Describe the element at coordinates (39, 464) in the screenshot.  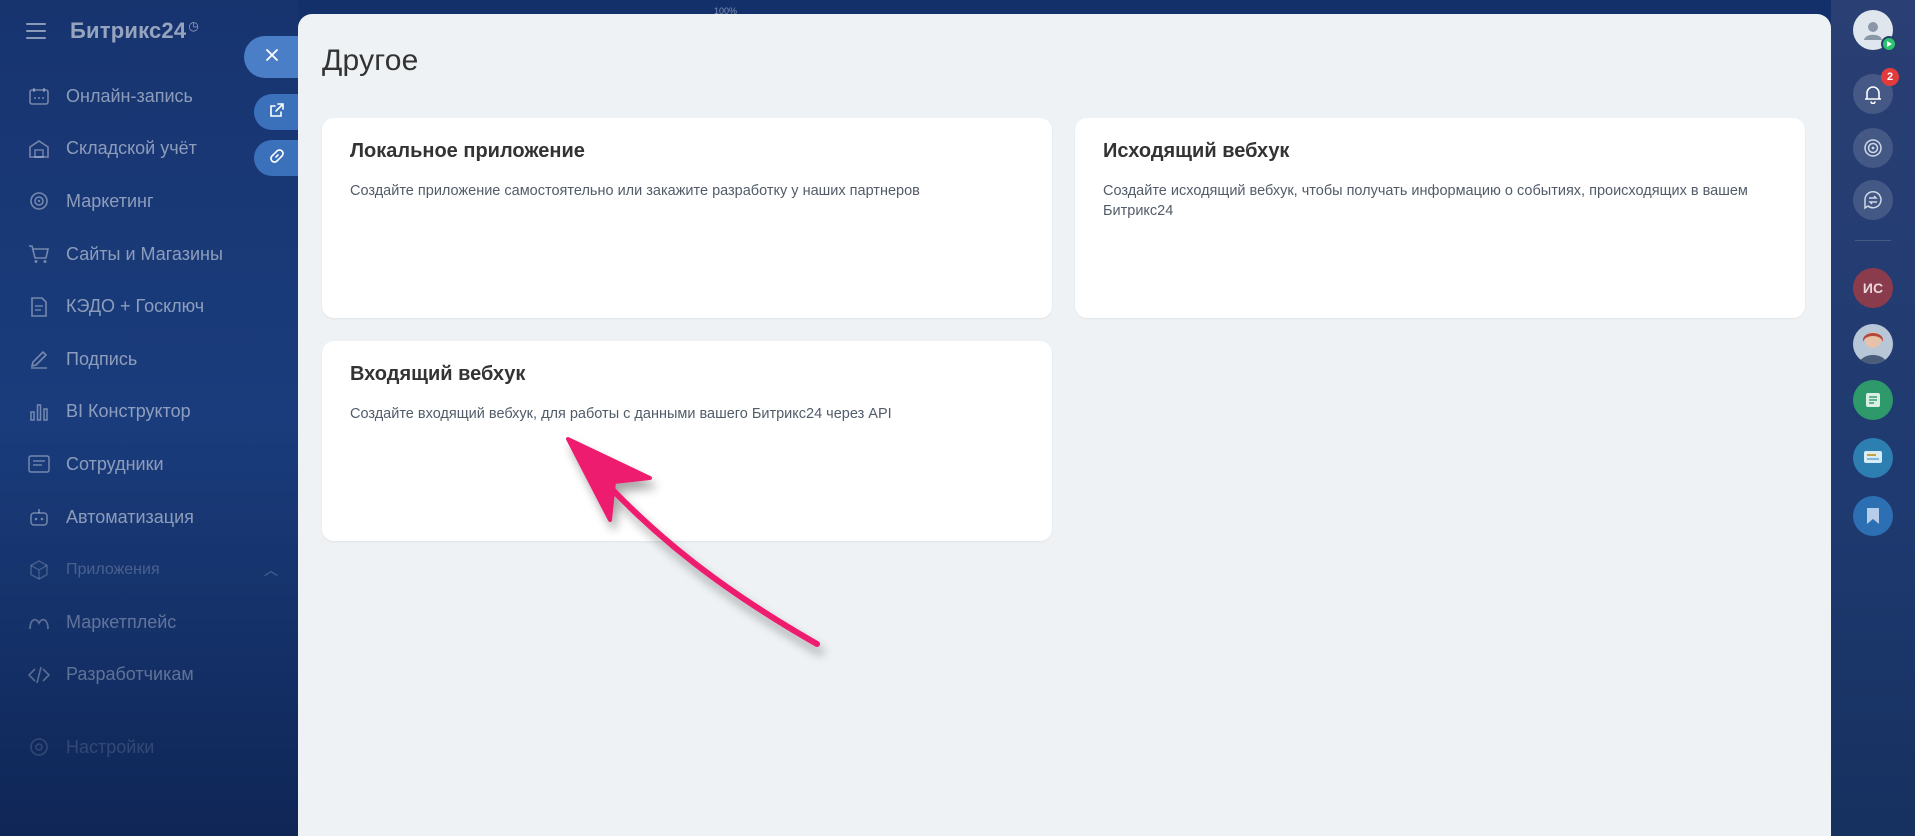
I see `people-icon` at that location.